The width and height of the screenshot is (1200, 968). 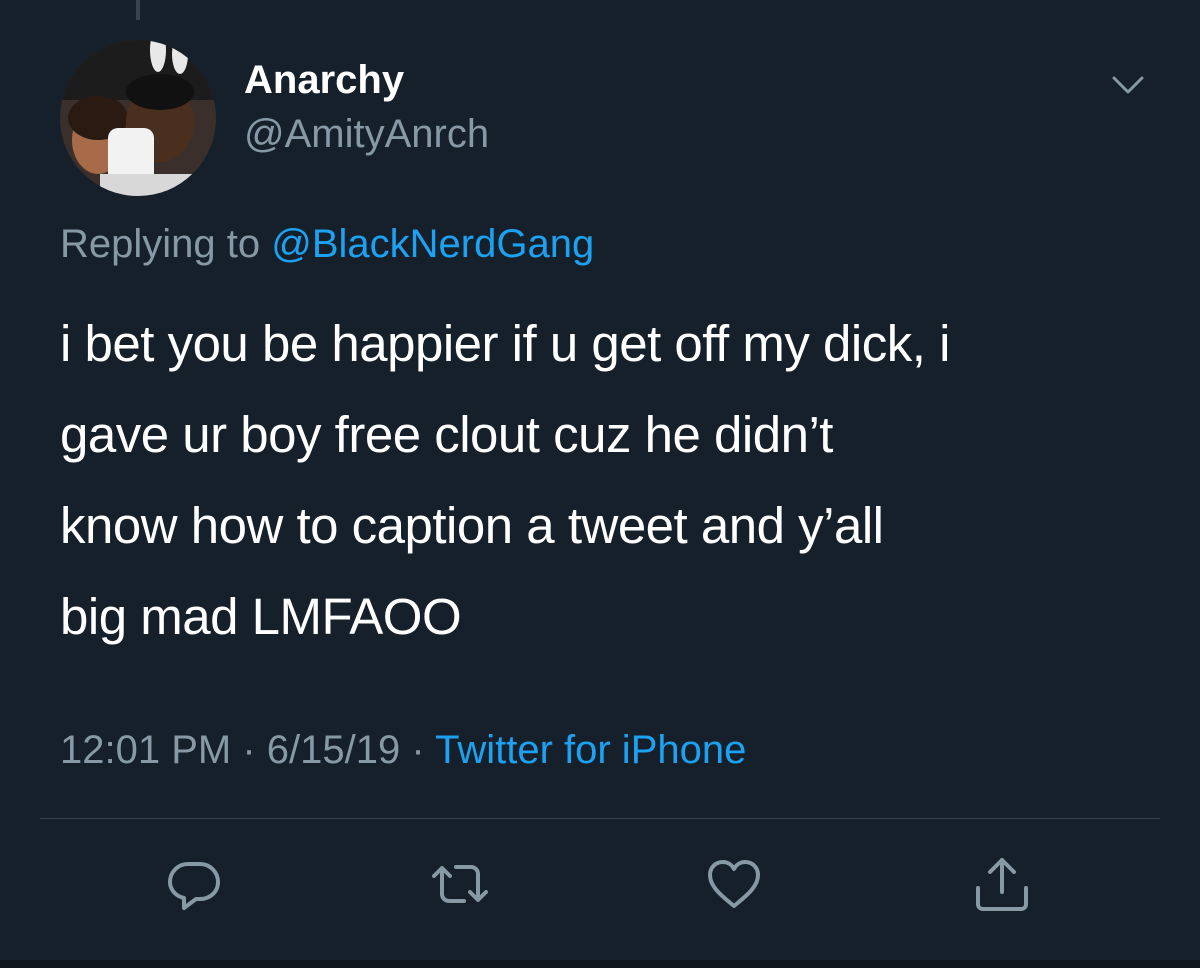 I want to click on tweet-date: 6/15/19, so click(x=333, y=750).